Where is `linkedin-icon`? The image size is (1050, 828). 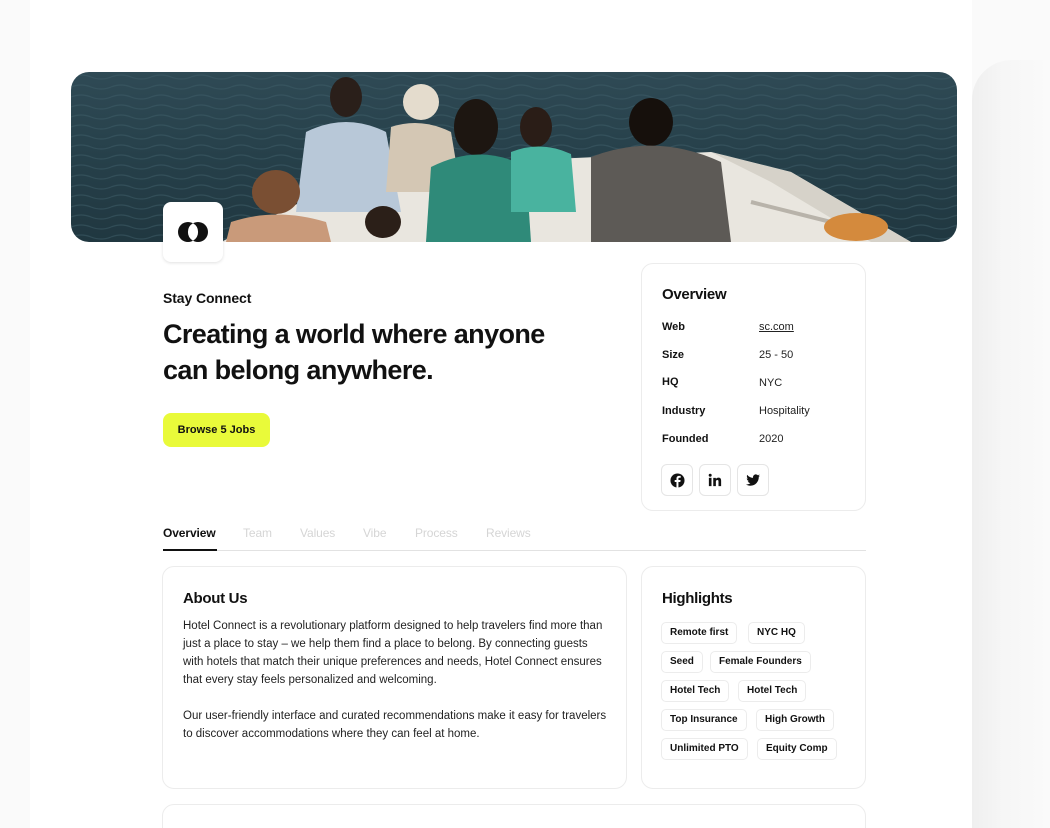 linkedin-icon is located at coordinates (715, 480).